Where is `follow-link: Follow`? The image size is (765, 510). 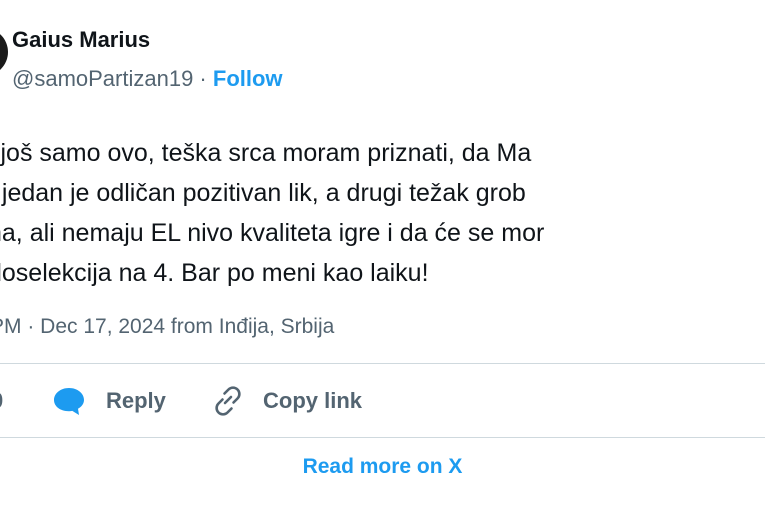 follow-link: Follow is located at coordinates (248, 78).